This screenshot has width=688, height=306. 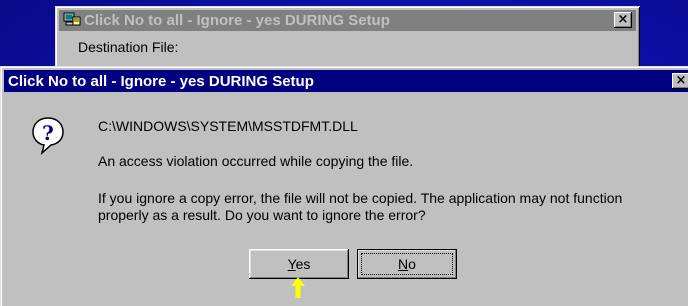 What do you see at coordinates (291, 264) in the screenshot?
I see `yes-button-mnemonic: Y` at bounding box center [291, 264].